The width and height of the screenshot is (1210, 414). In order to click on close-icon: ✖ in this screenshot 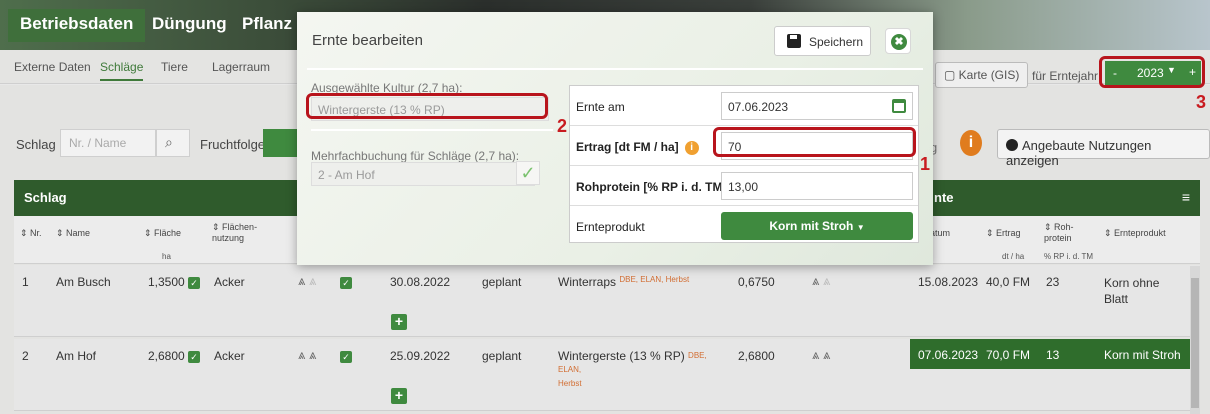, I will do `click(899, 42)`.